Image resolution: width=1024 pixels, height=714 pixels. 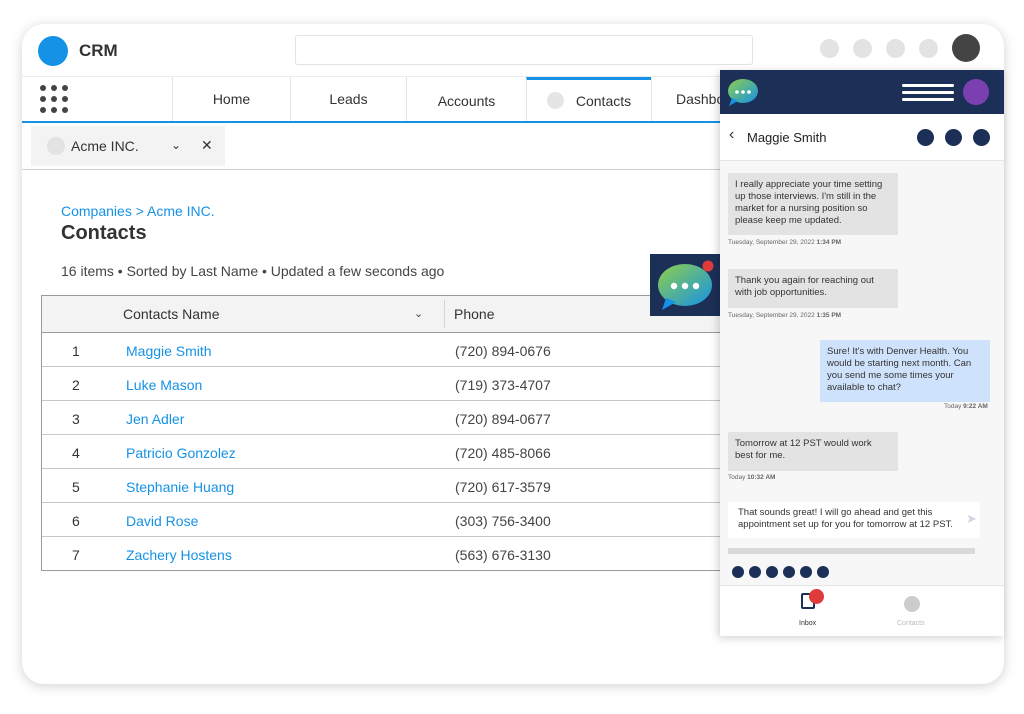 I want to click on contact-phone: (303) 756-3400, so click(x=503, y=521).